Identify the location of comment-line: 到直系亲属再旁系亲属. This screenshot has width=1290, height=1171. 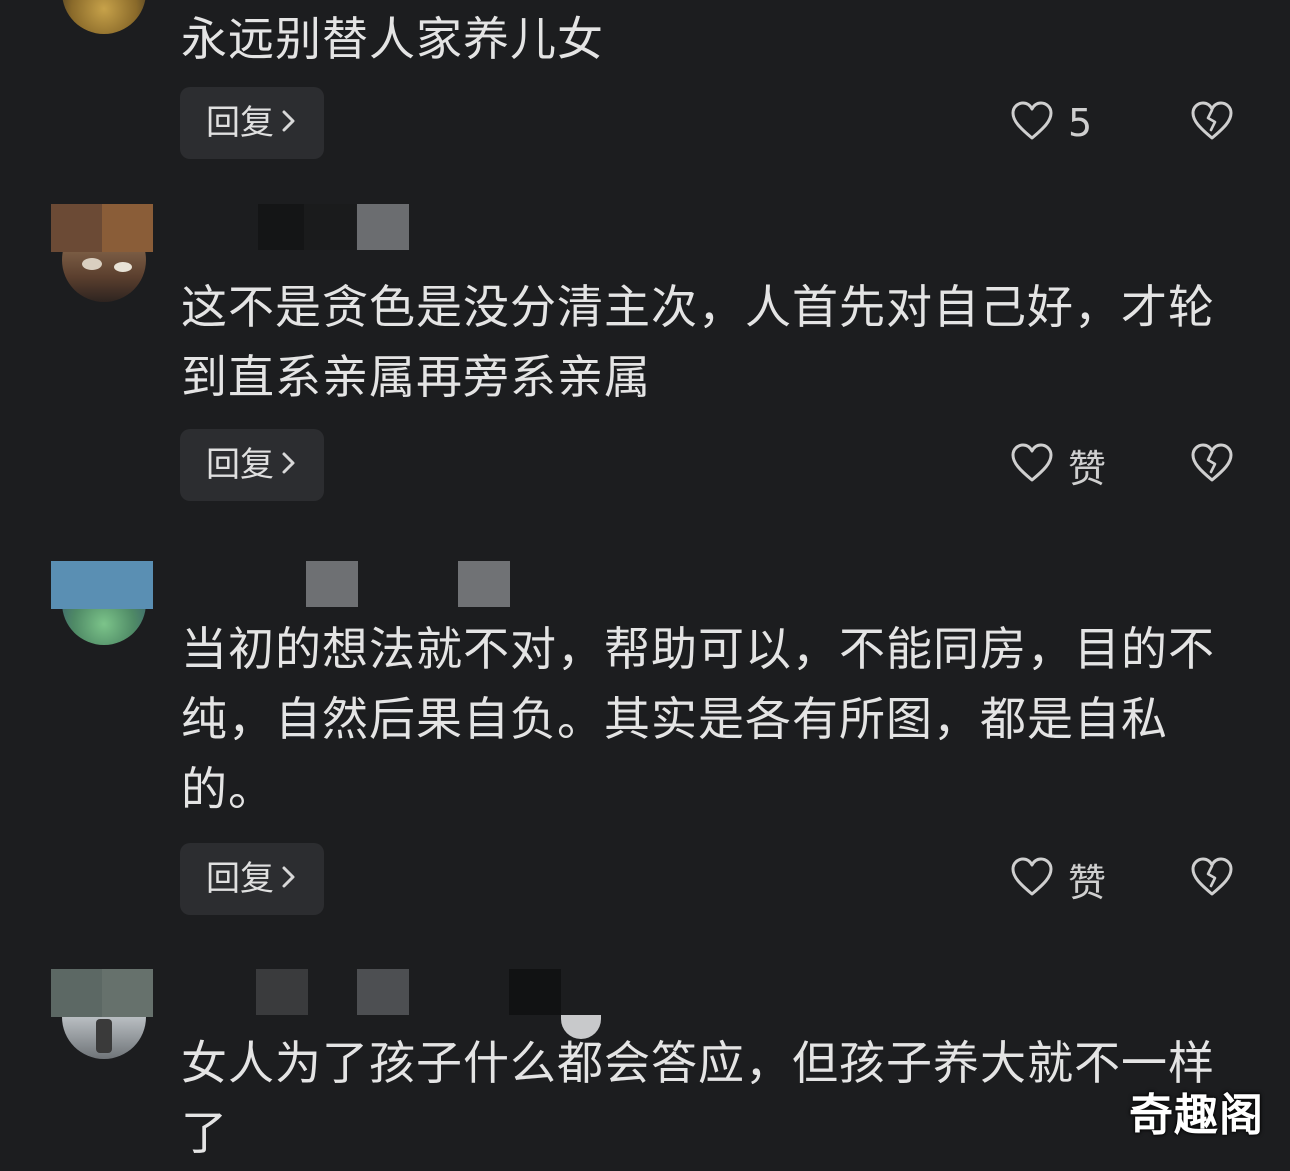
(416, 377).